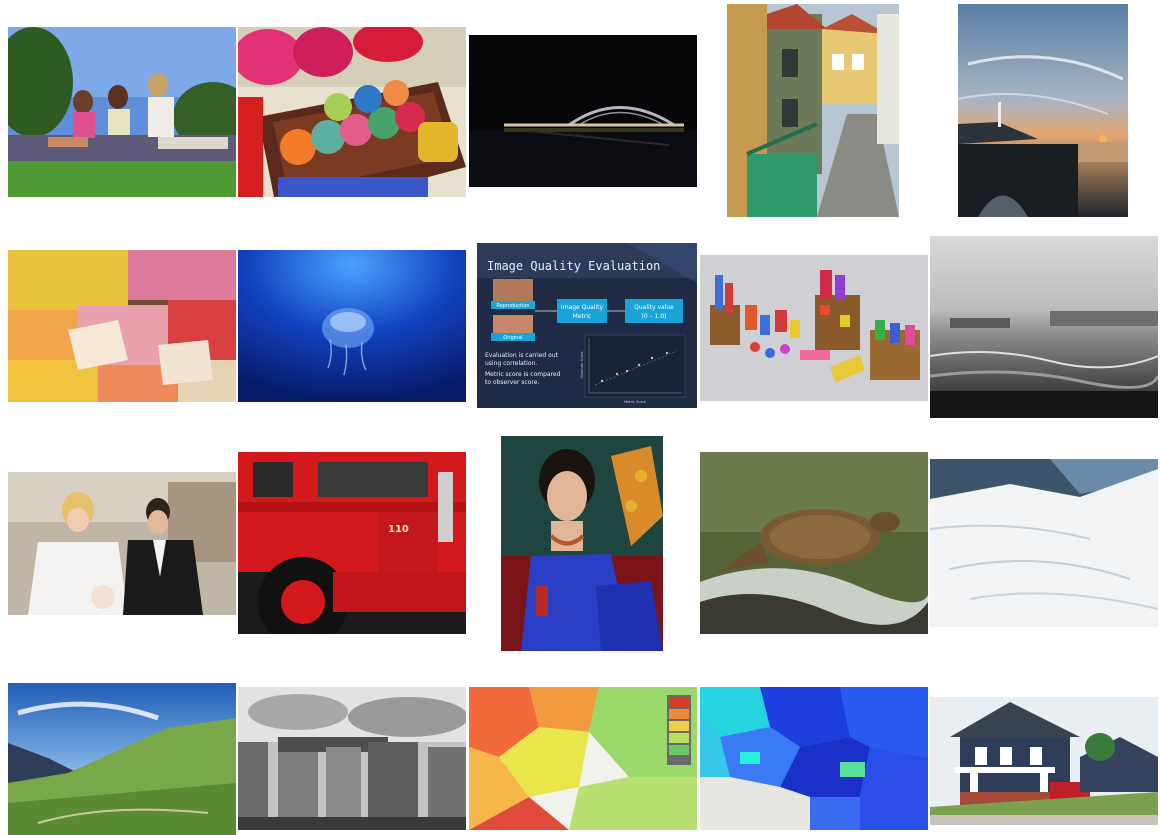 This screenshot has width=1161, height=835. What do you see at coordinates (582, 307) in the screenshot?
I see `slide-box-metric-line1: Image Quality` at bounding box center [582, 307].